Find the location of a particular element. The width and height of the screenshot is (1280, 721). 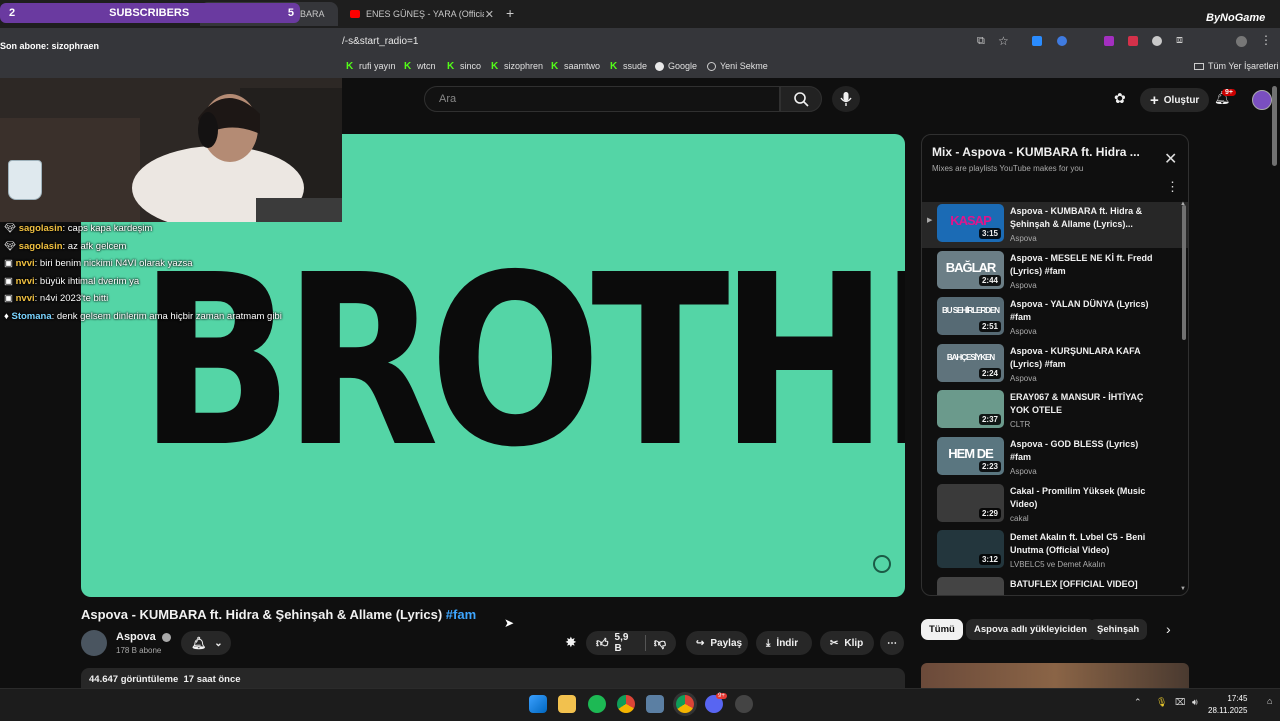

account-avatar is located at coordinates (1262, 100).